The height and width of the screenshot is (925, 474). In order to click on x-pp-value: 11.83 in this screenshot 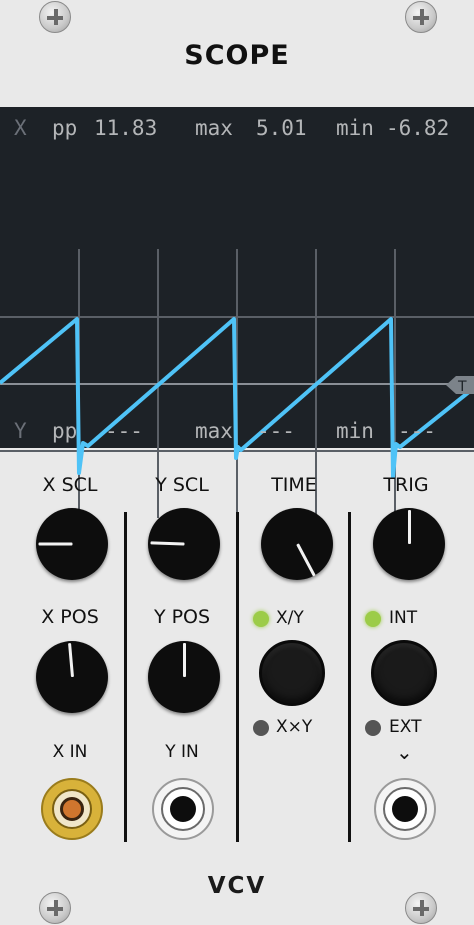, I will do `click(126, 128)`.